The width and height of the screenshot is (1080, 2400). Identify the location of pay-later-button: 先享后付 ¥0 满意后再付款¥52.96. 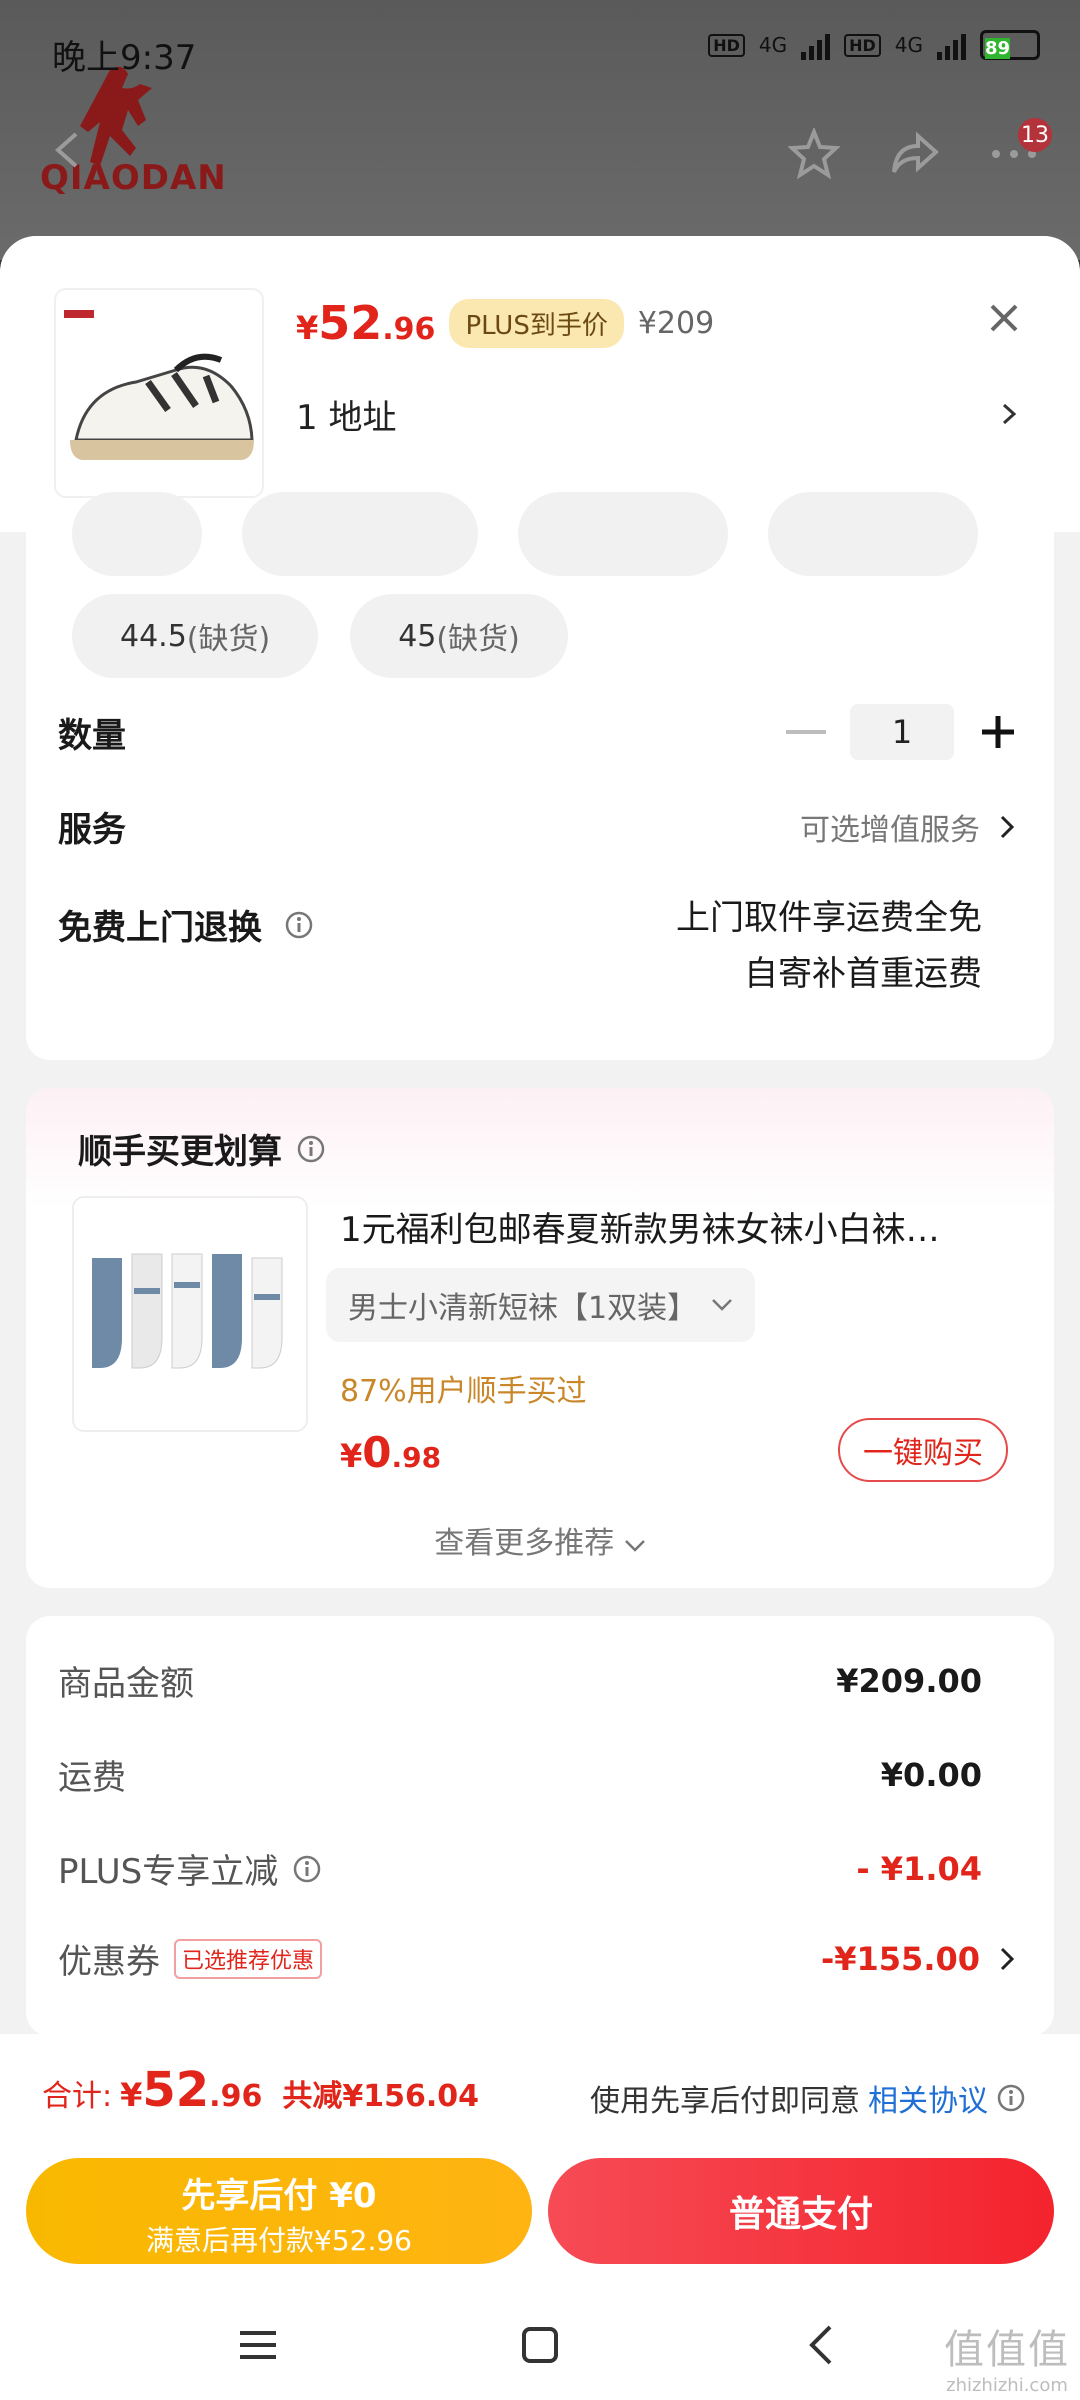
(279, 2211).